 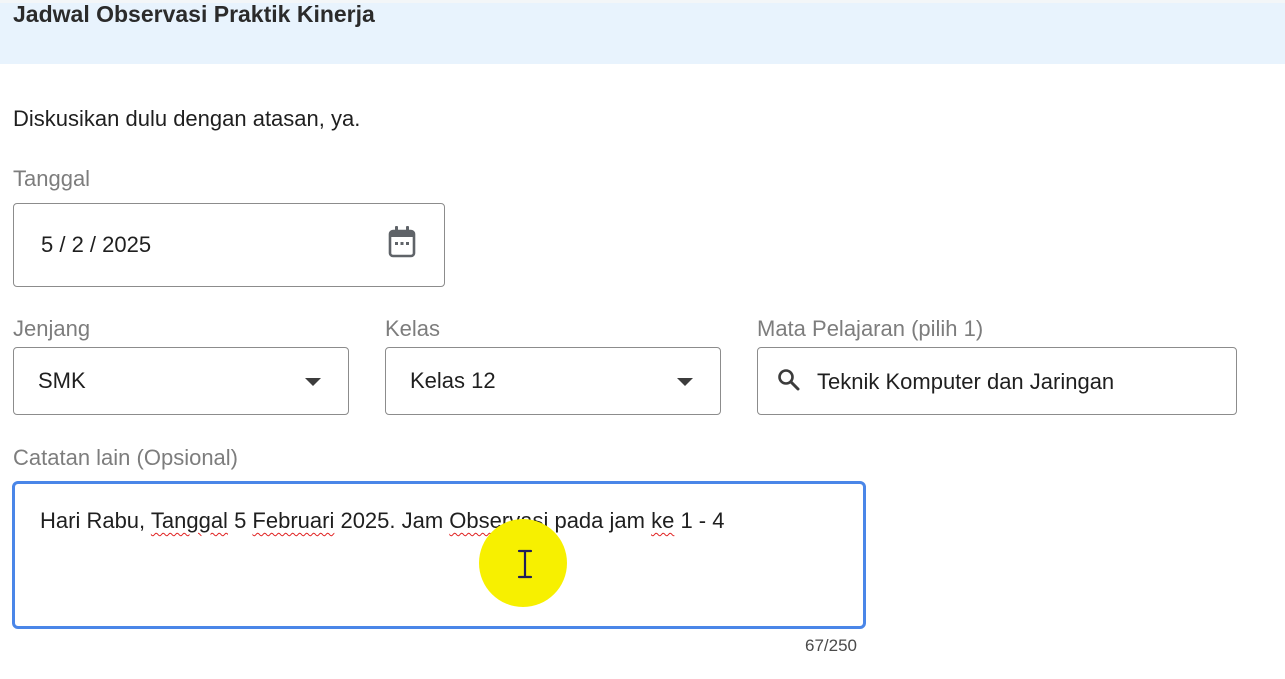 I want to click on jenjang-select: SMK, so click(x=181, y=381).